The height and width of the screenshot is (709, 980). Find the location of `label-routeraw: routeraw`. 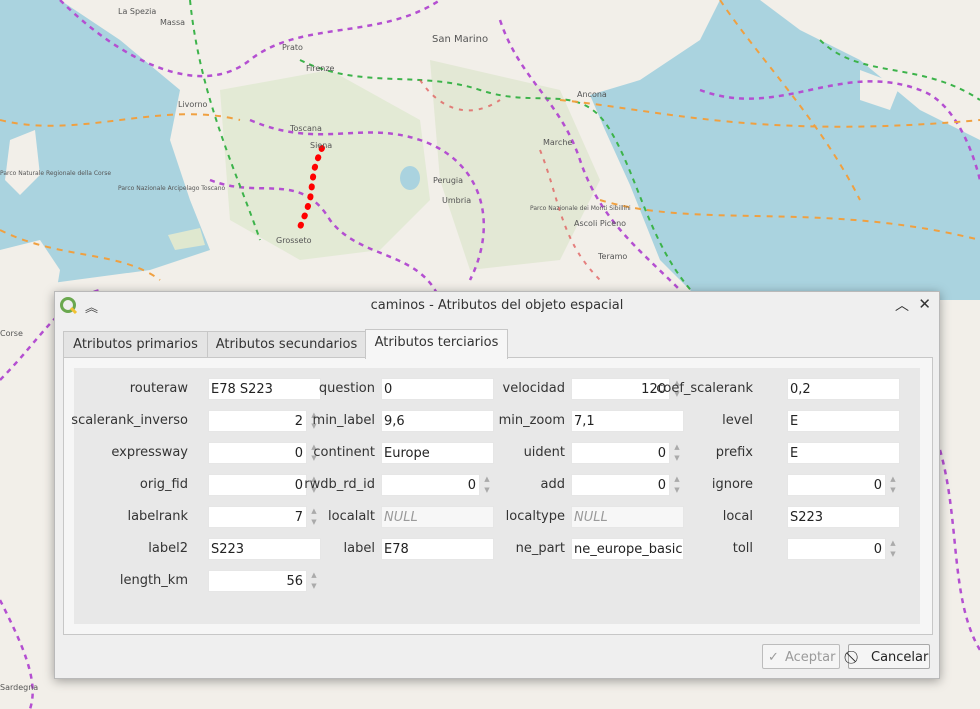

label-routeraw: routeraw is located at coordinates (158, 388).